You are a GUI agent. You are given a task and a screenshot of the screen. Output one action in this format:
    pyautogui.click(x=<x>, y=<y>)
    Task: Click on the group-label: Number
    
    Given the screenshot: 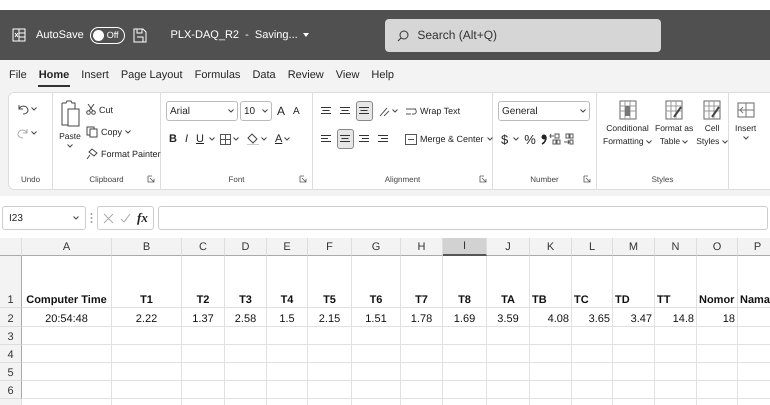 What is the action you would take?
    pyautogui.click(x=544, y=179)
    